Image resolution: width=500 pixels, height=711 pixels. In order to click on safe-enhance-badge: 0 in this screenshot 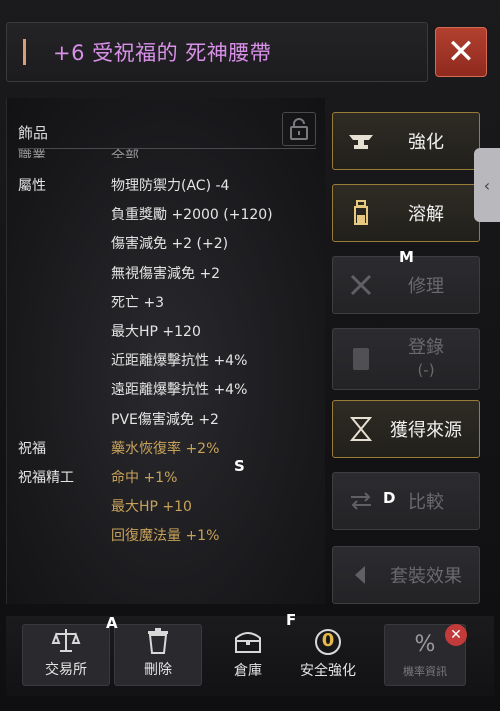, I will do `click(328, 640)`.